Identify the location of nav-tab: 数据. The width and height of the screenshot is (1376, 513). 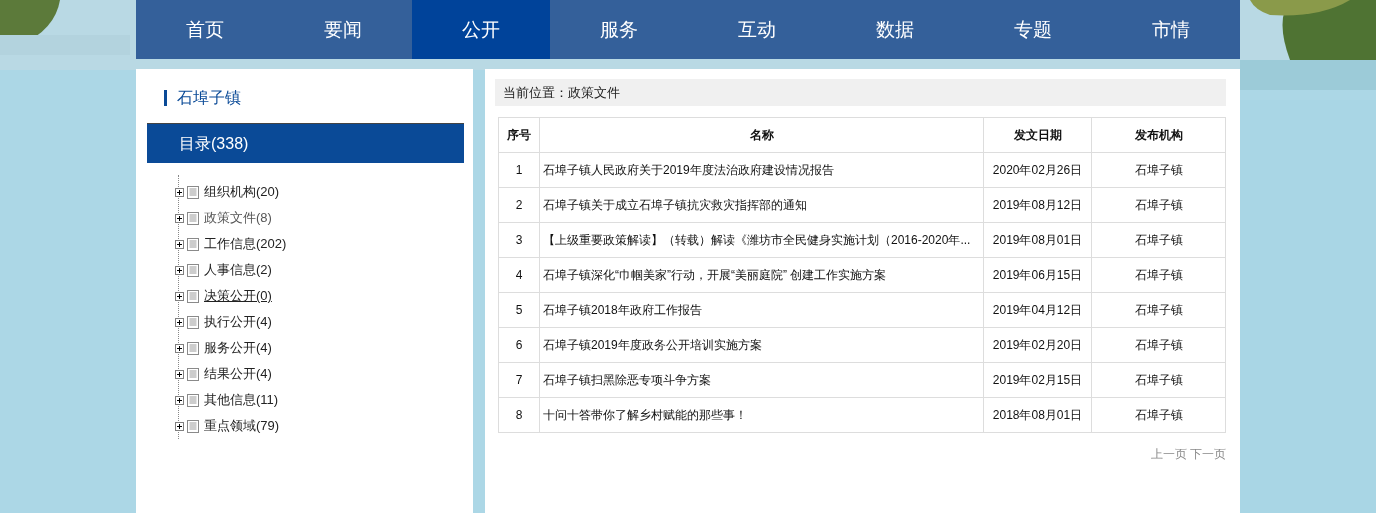
(895, 29).